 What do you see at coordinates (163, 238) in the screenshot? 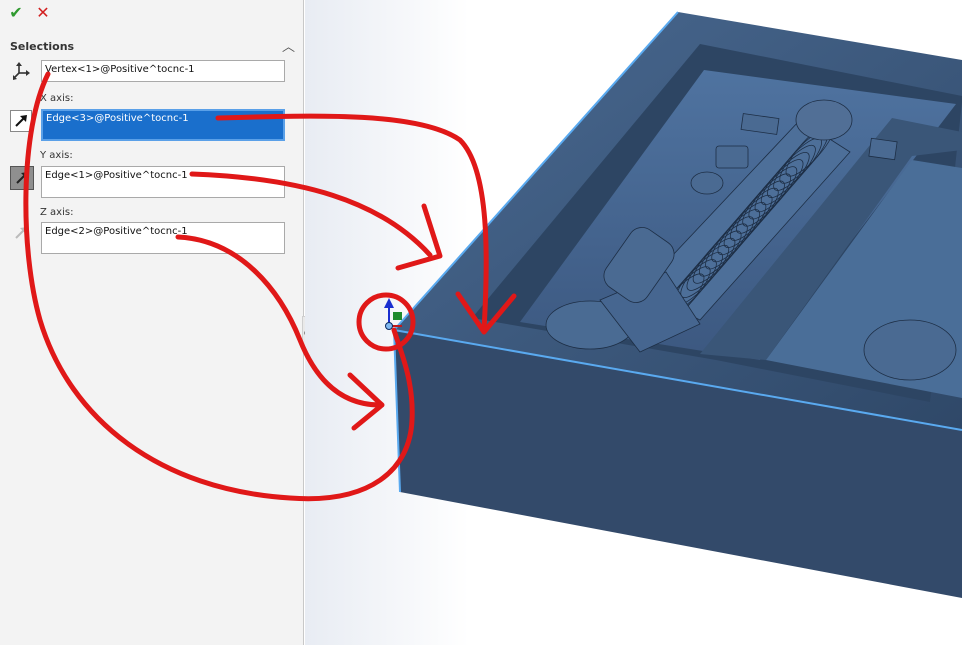
I see `z-axis-field: Edge<2>@Positive^tocnc-1` at bounding box center [163, 238].